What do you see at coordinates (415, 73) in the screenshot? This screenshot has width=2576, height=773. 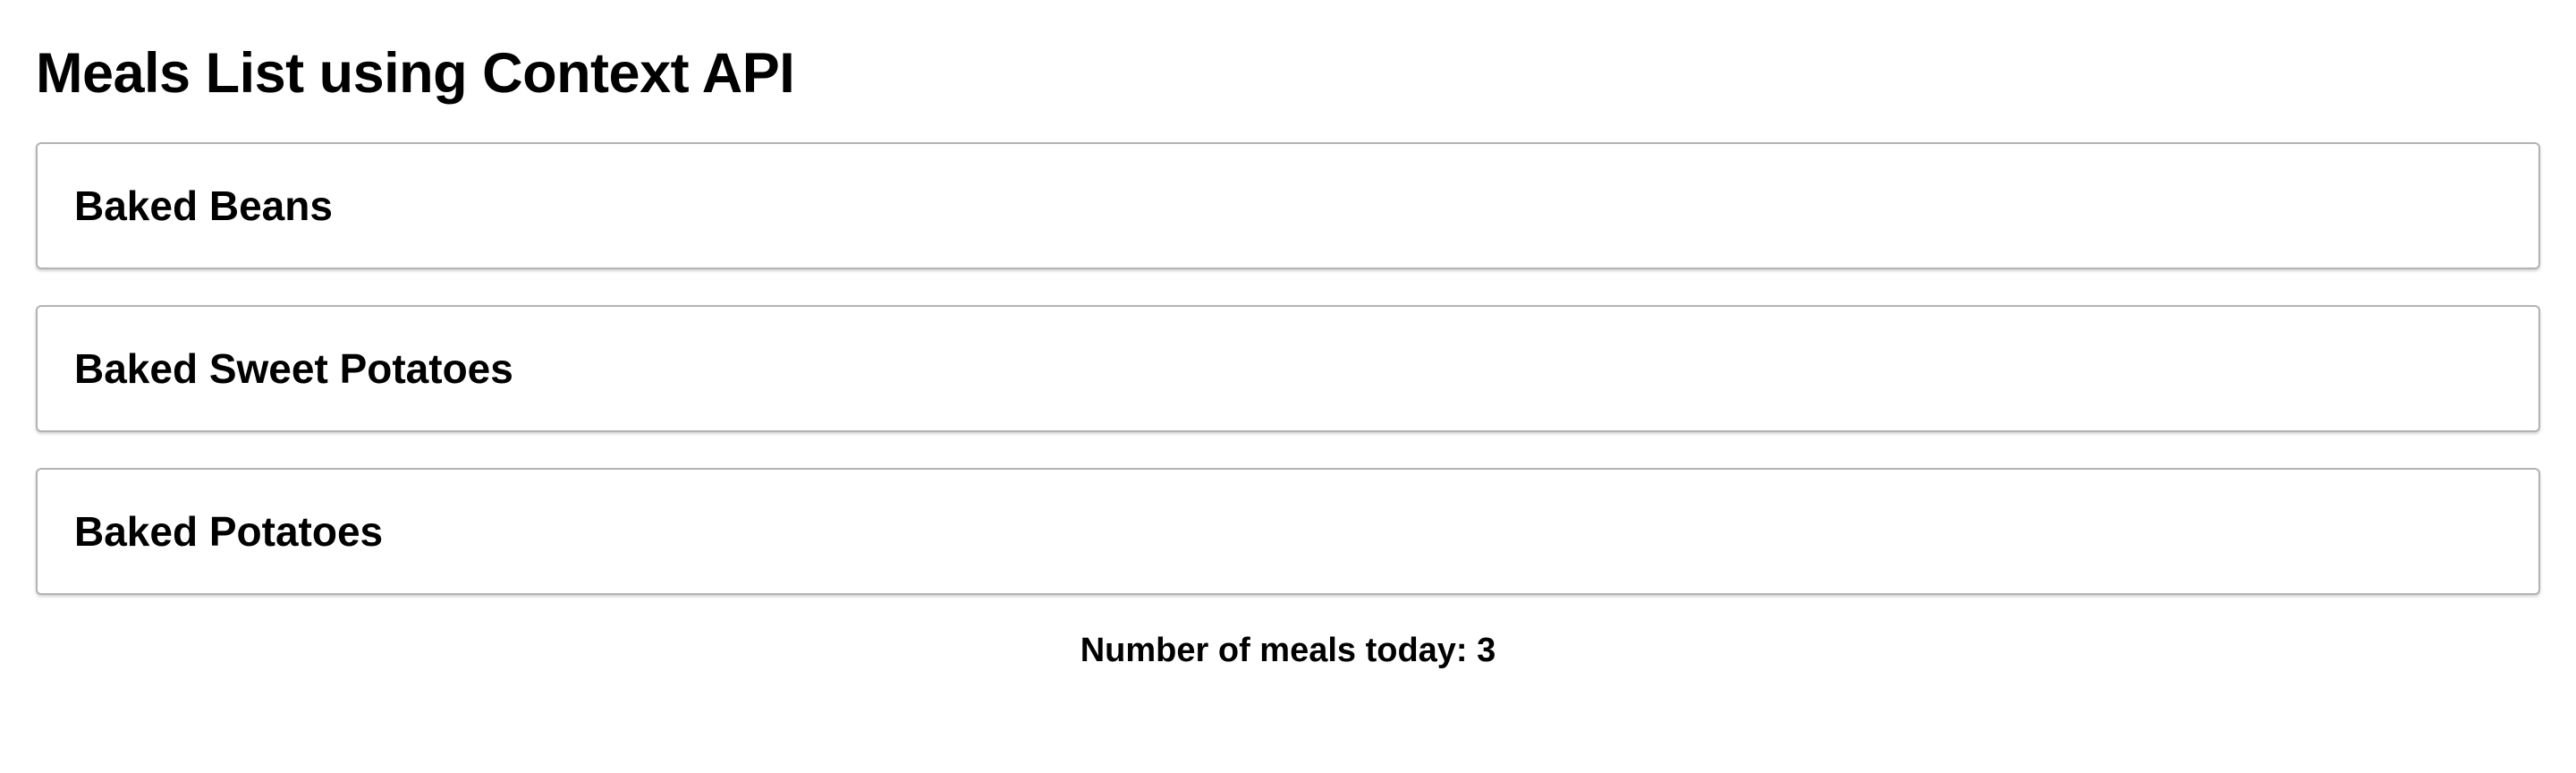 I see `page-title: Meals List using Context API` at bounding box center [415, 73].